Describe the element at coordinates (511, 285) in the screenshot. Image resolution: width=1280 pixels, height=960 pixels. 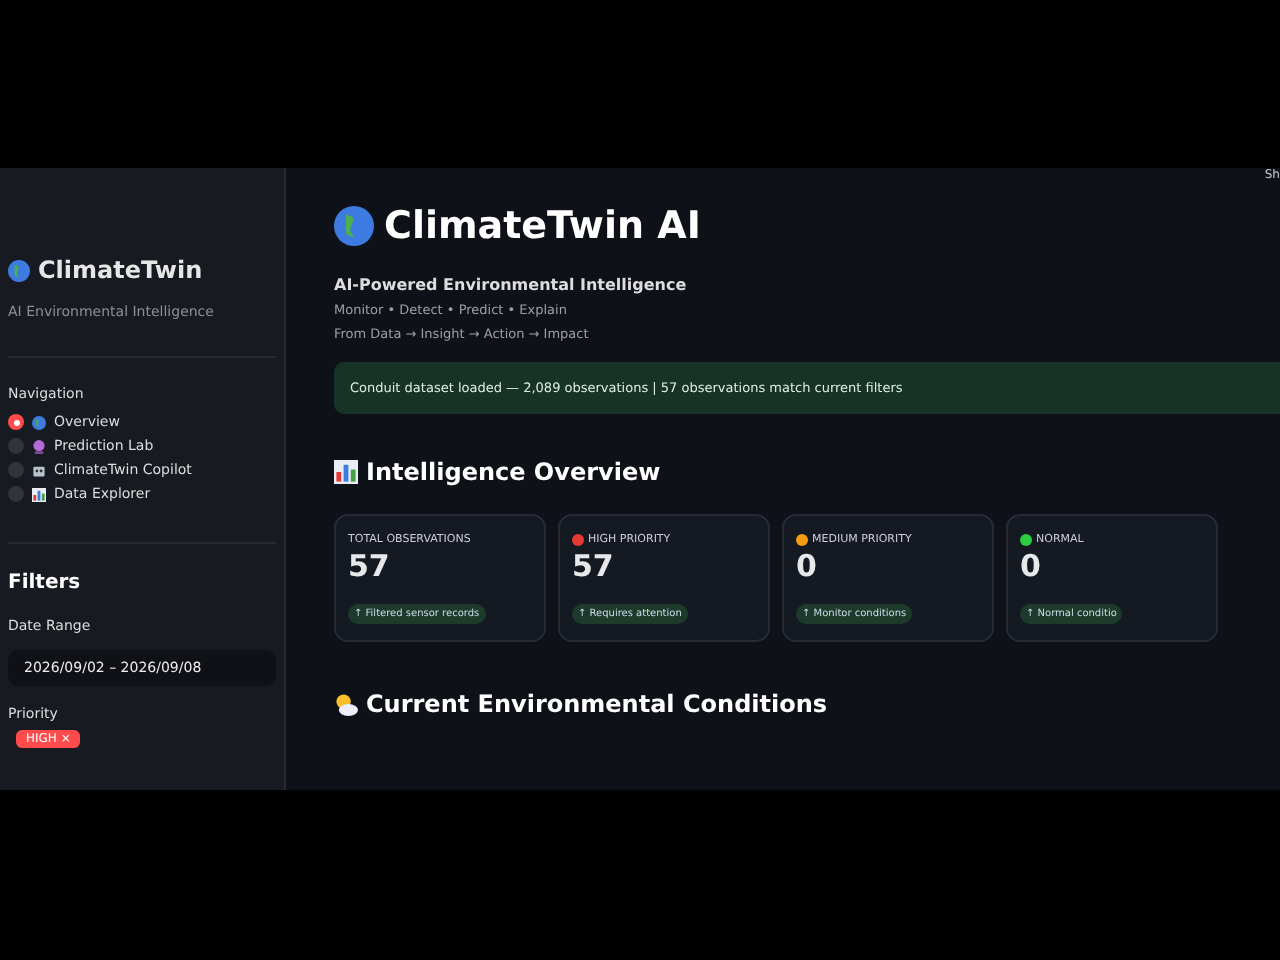
I see `subtitle: AI-Powered Environmental Intelligence` at that location.